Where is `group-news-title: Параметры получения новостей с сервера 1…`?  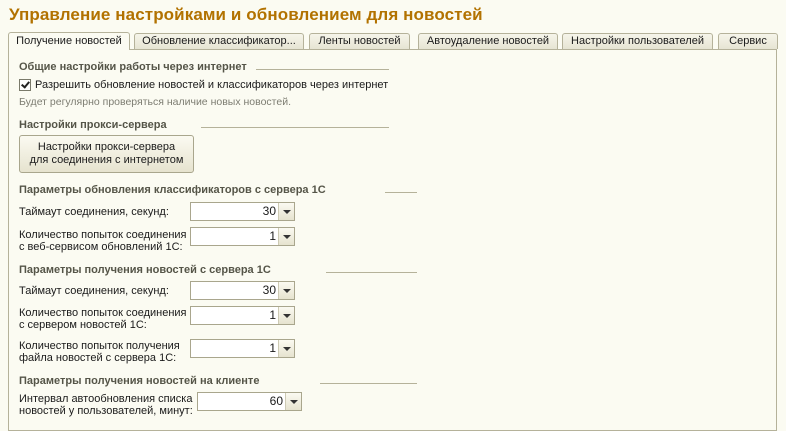
group-news-title: Параметры получения новостей с сервера 1… is located at coordinates (145, 270).